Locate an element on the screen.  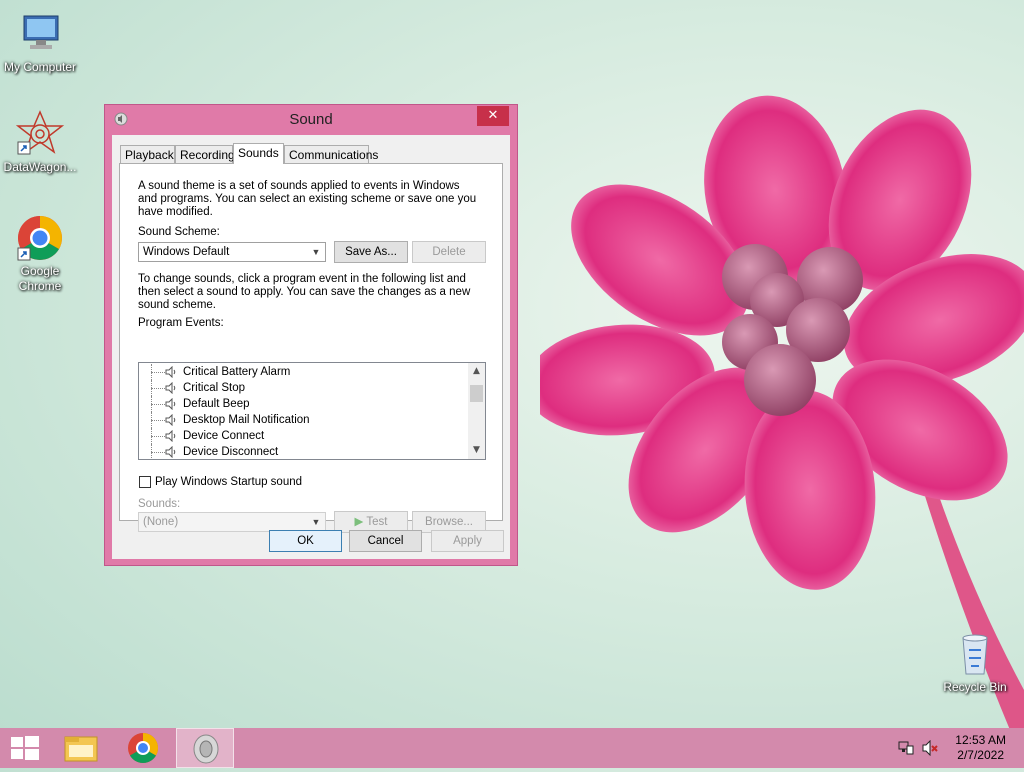
tab-recording: Recording is located at coordinates (205, 154).